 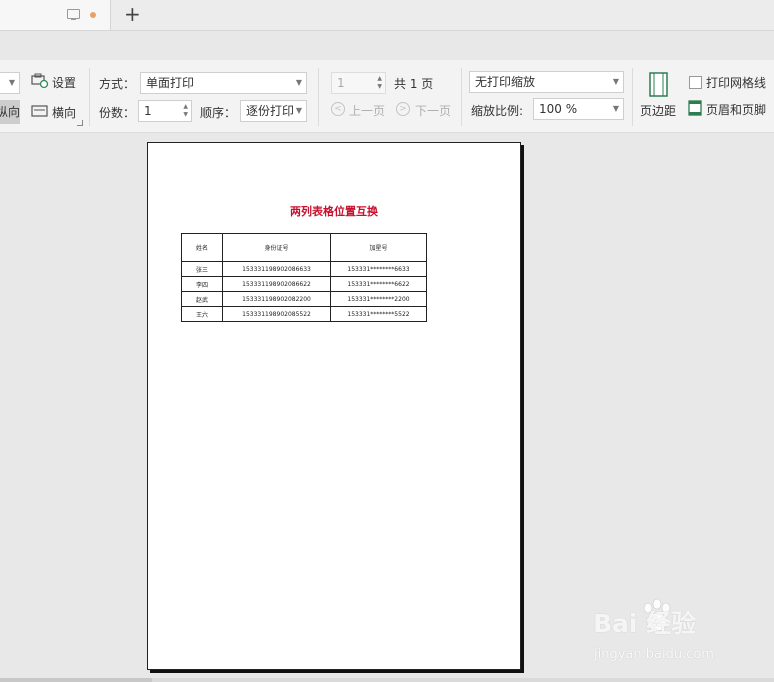 What do you see at coordinates (505, 82) in the screenshot?
I see `scale-mode-value: 无打印缩放` at bounding box center [505, 82].